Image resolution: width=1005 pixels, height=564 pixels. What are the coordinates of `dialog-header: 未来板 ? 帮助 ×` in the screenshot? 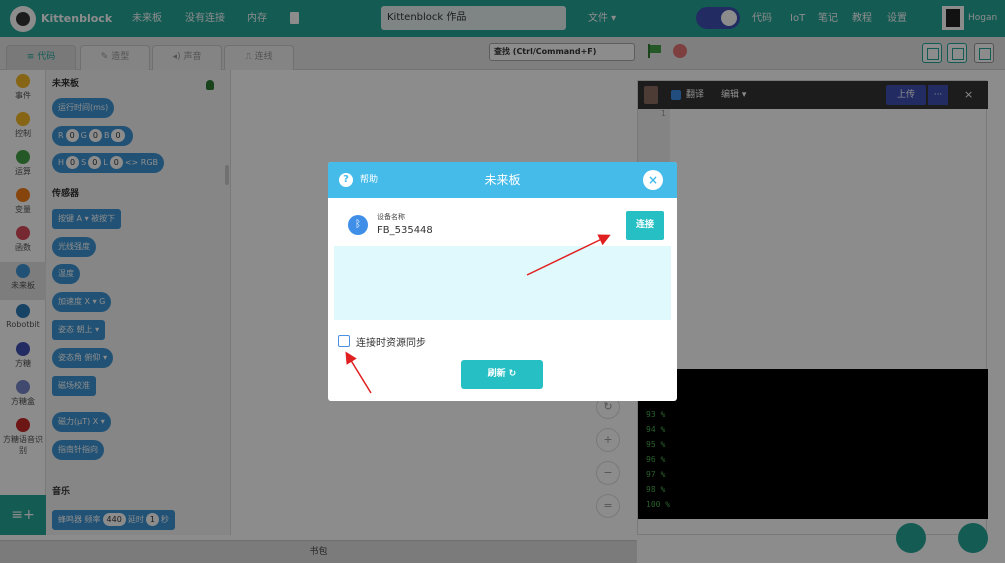 It's located at (502, 180).